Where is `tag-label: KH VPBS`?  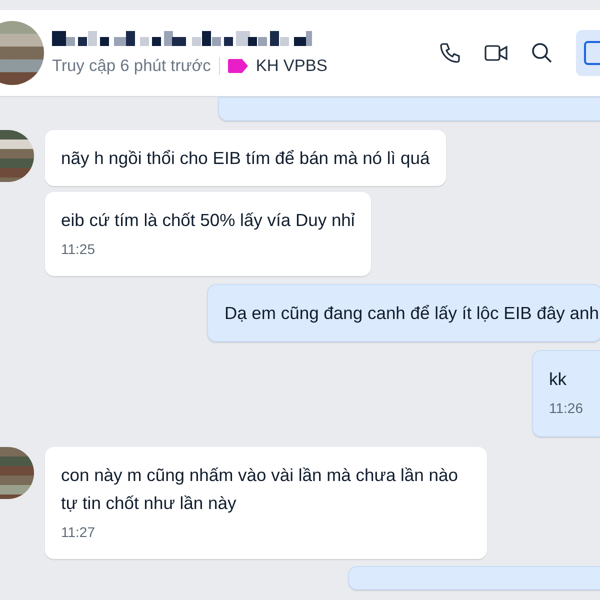 tag-label: KH VPBS is located at coordinates (292, 66).